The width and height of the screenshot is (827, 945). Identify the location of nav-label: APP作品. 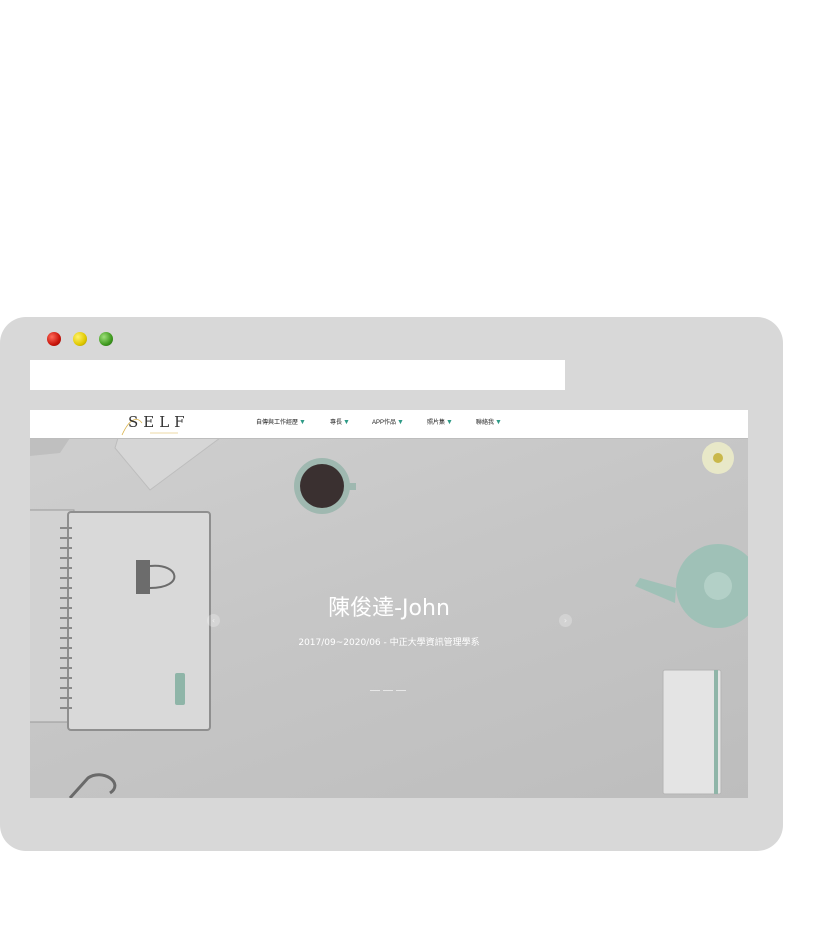
(384, 423).